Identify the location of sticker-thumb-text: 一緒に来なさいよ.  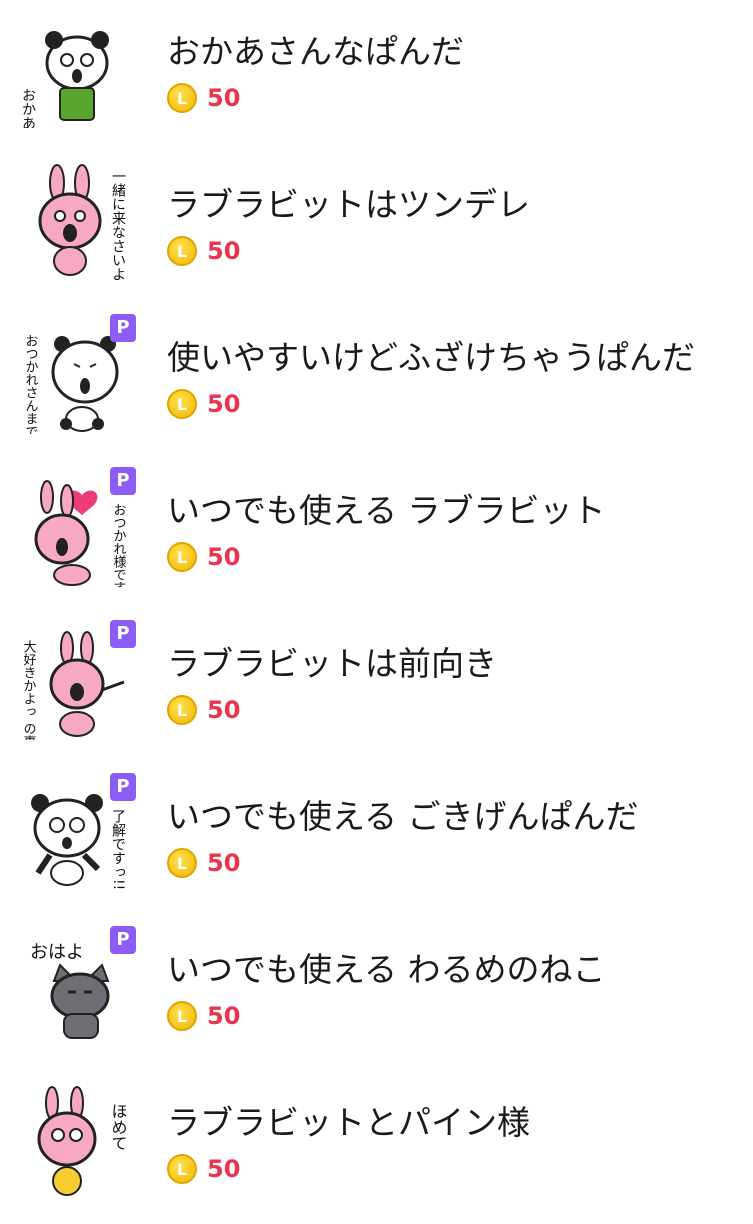
(118, 225).